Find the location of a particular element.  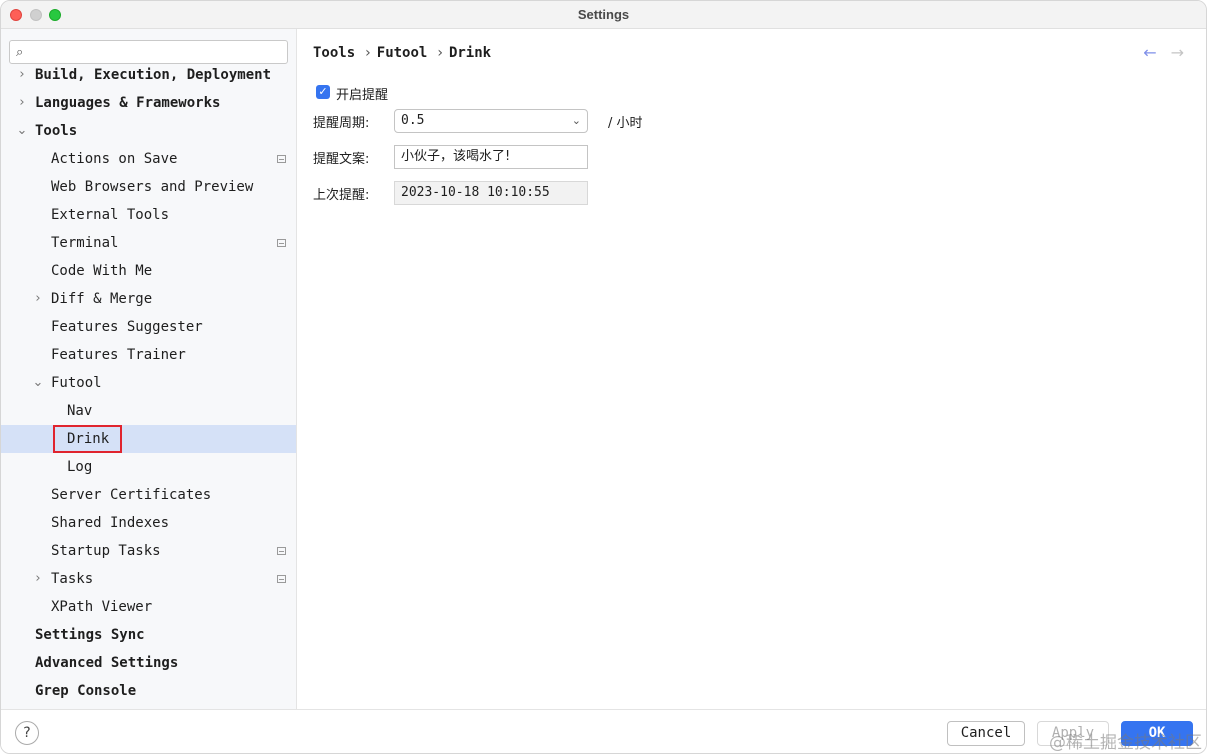

sidebar-item: Shared Indexes is located at coordinates (148, 523).